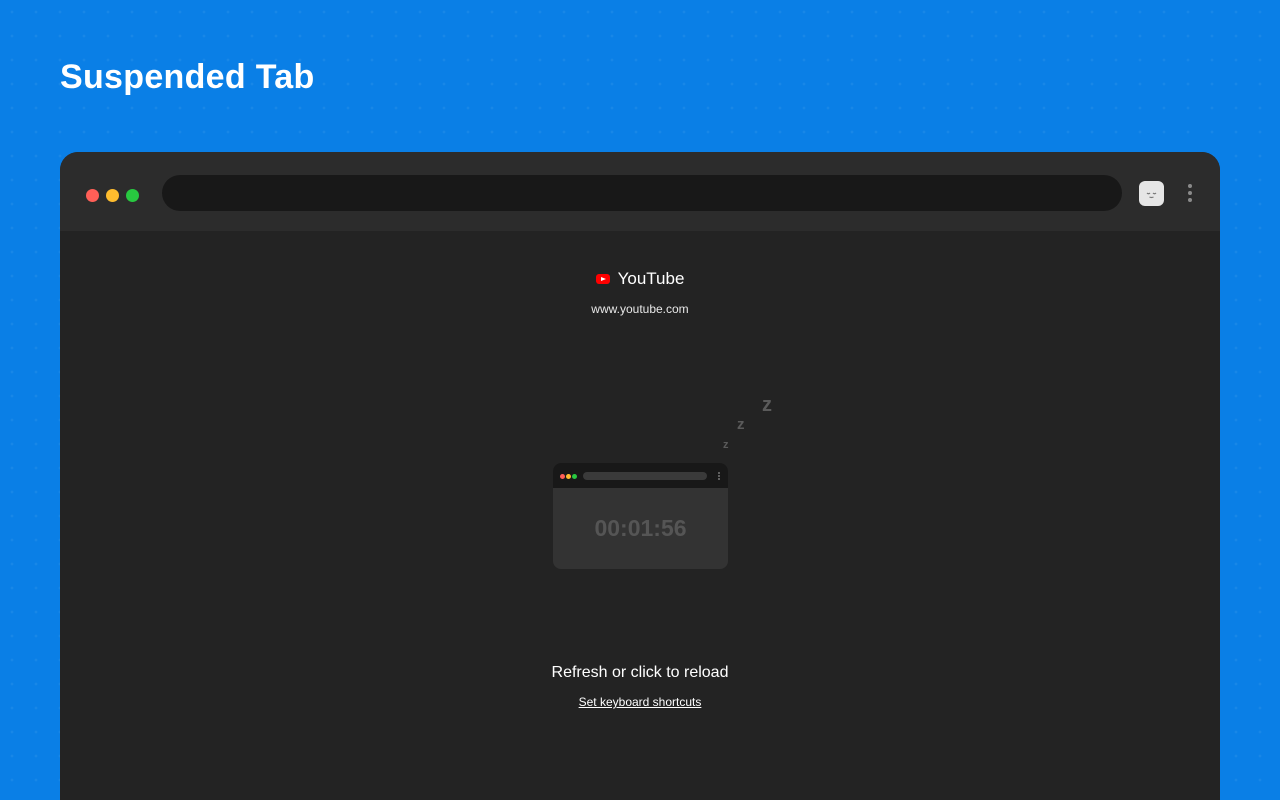  Describe the element at coordinates (640, 702) in the screenshot. I see `keyboard-shortcuts-link: Set keyboard shortcuts` at that location.